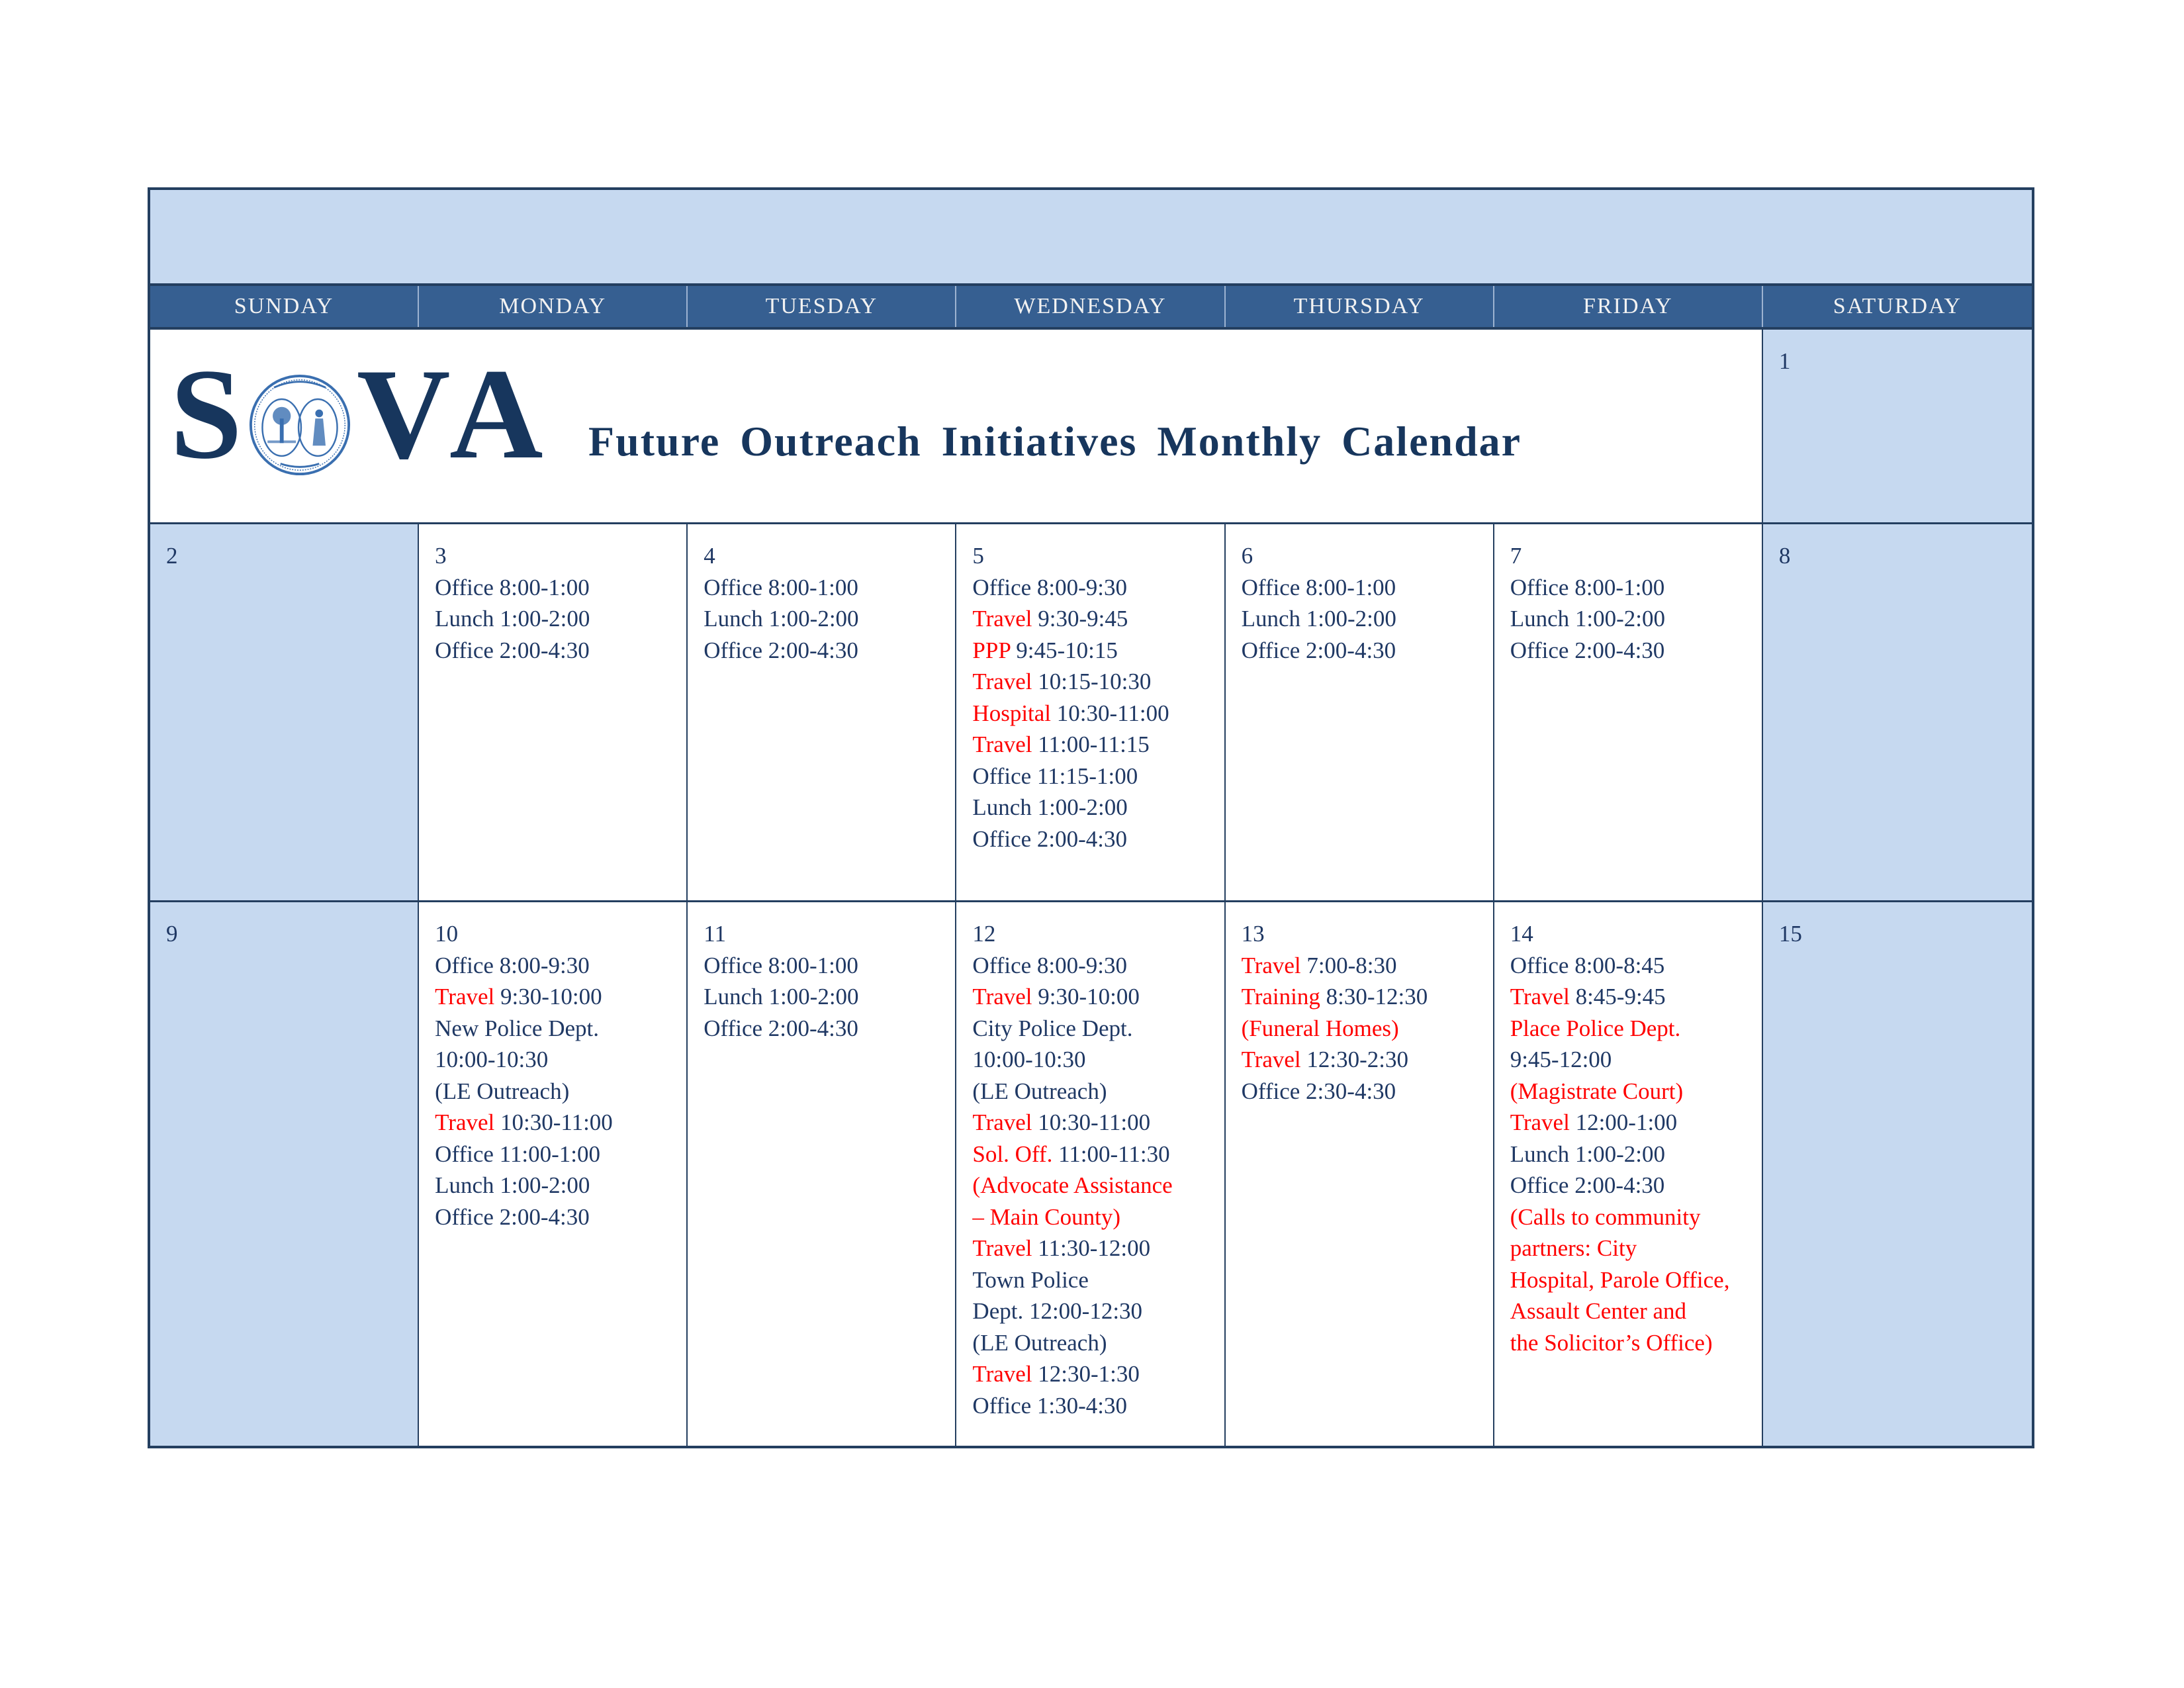 This screenshot has width=2184, height=1688. I want to click on weekday-monday: MONDAY, so click(553, 306).